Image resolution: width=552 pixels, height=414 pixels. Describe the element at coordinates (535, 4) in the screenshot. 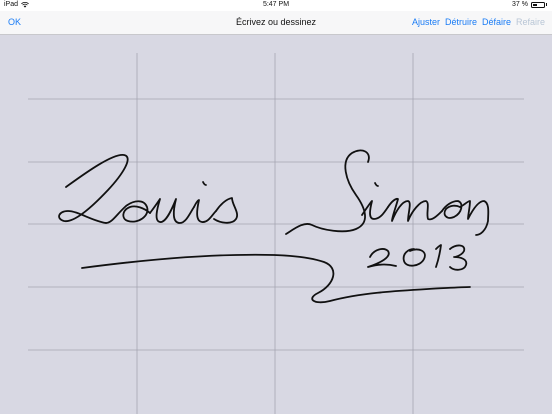

I see `battery-fill` at that location.